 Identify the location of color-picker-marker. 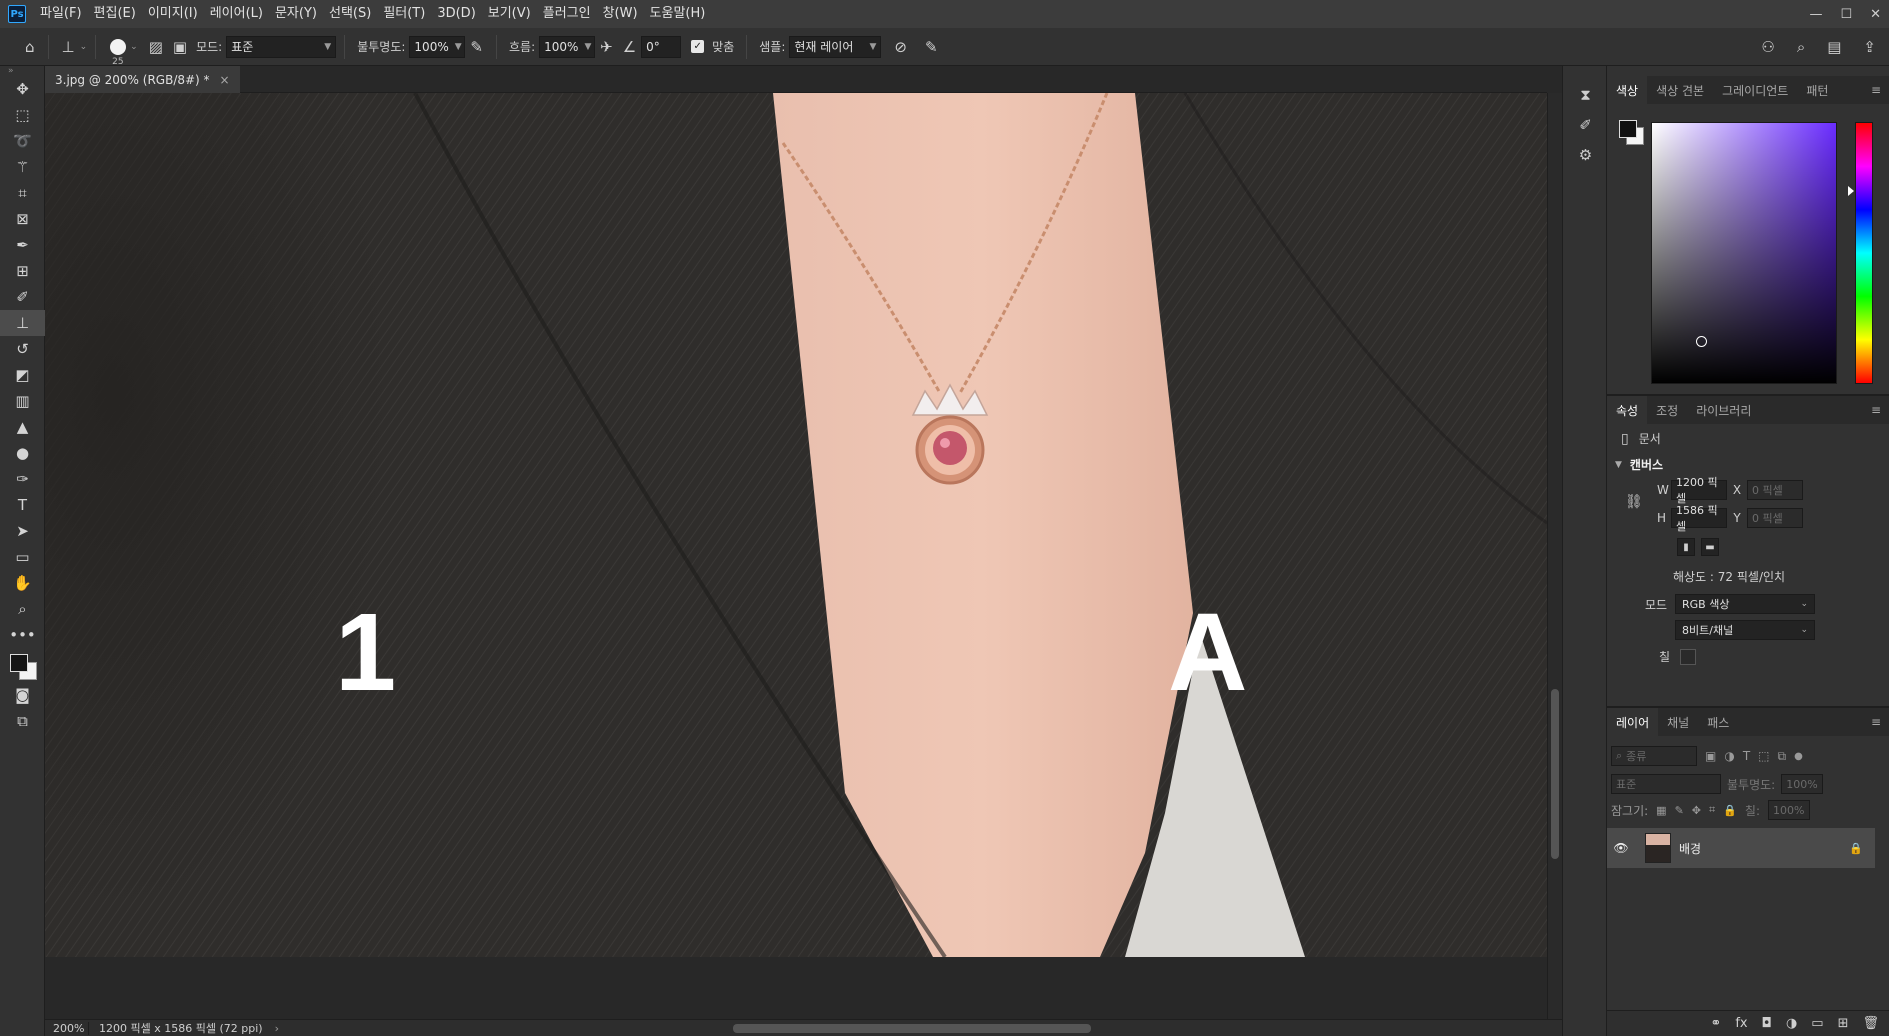
(1701, 341).